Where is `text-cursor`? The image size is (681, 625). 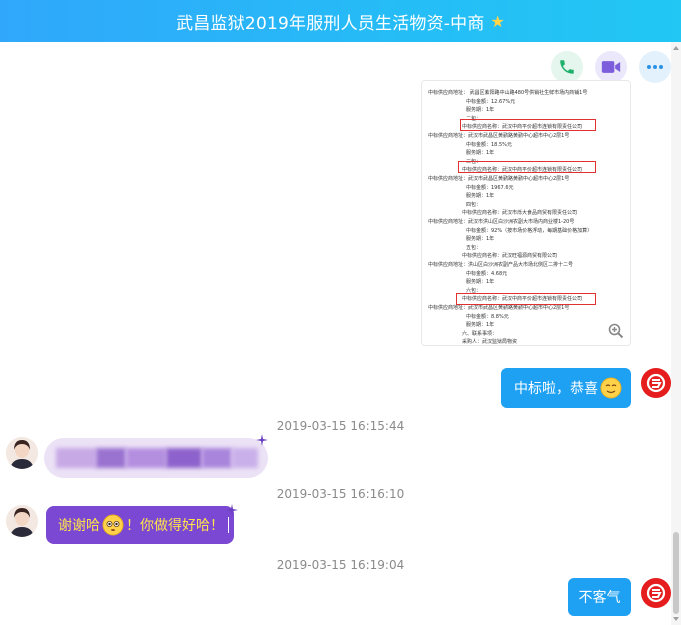
text-cursor is located at coordinates (228, 525).